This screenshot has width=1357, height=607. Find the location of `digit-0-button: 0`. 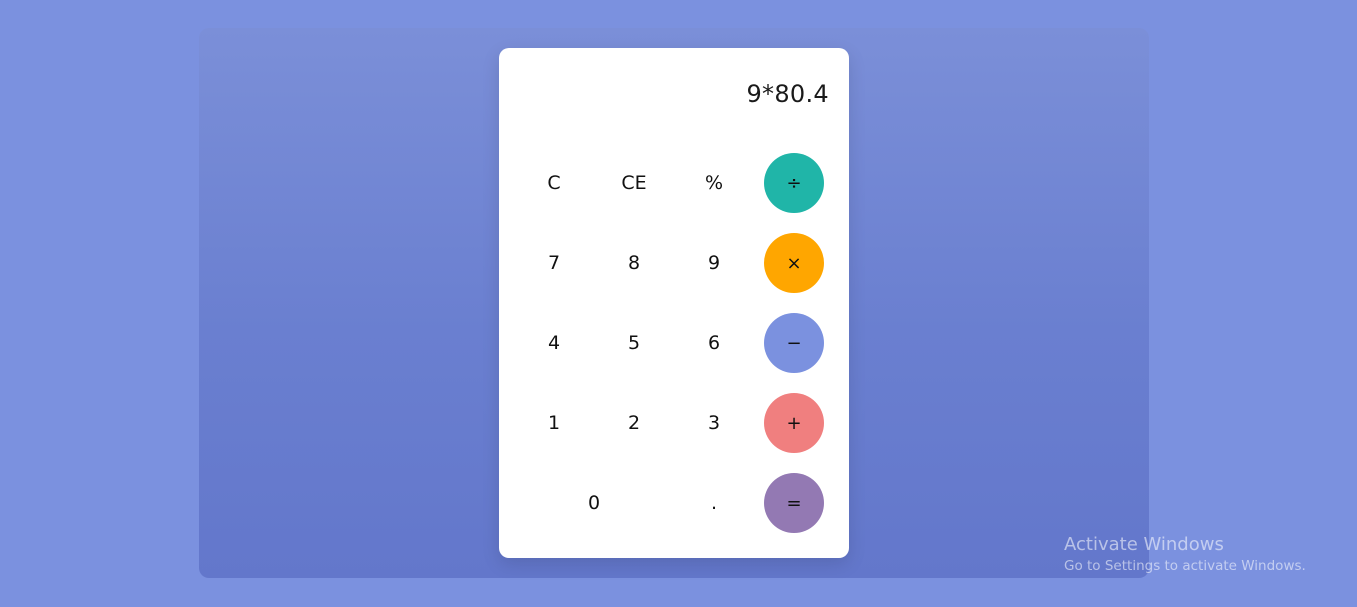

digit-0-button: 0 is located at coordinates (594, 503).